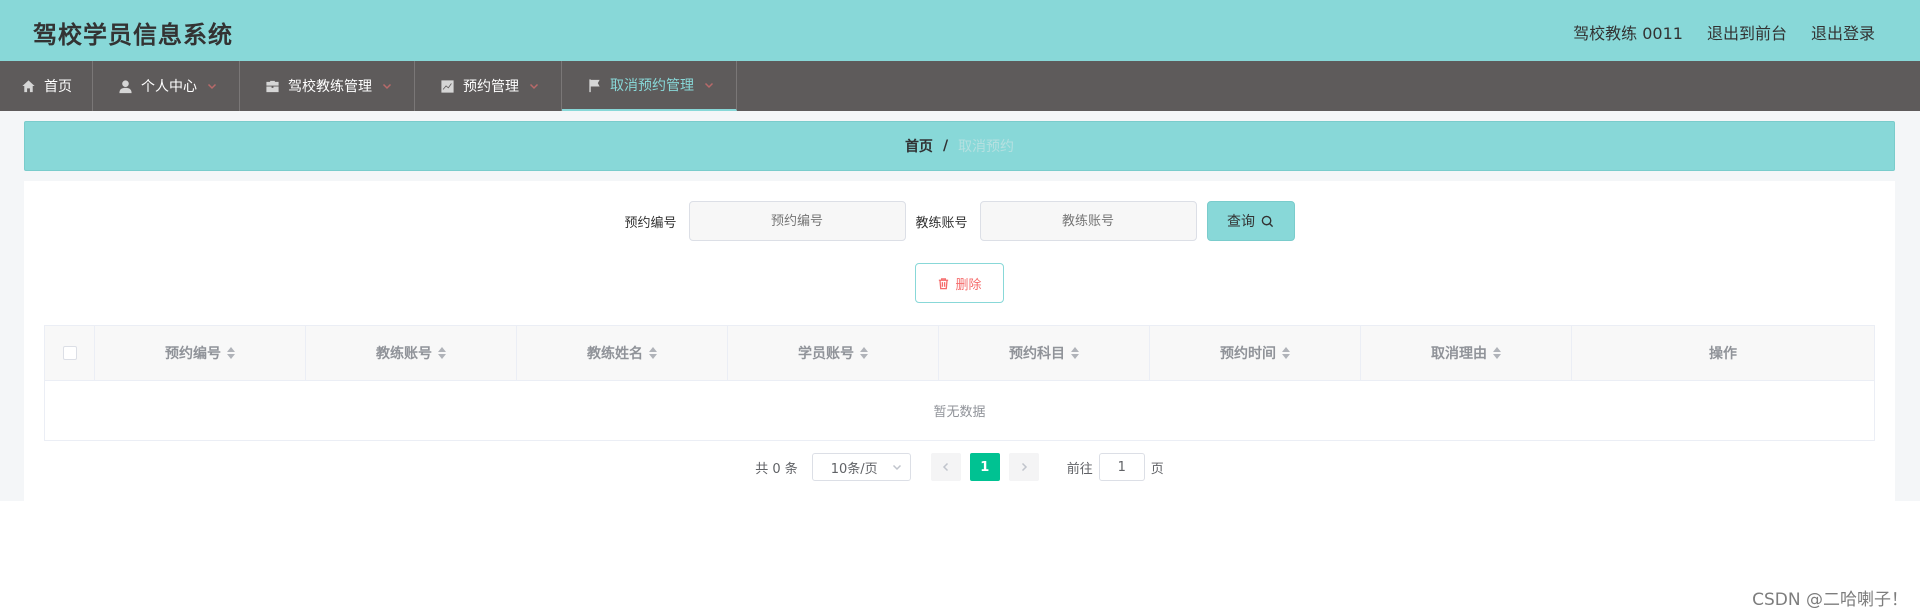  I want to click on column-header-actions: 操作, so click(1723, 354).